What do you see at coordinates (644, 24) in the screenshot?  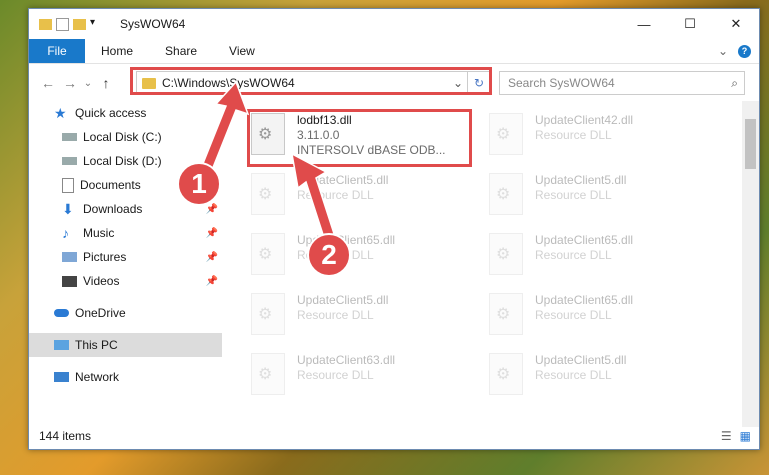 I see `minimize-button: —` at bounding box center [644, 24].